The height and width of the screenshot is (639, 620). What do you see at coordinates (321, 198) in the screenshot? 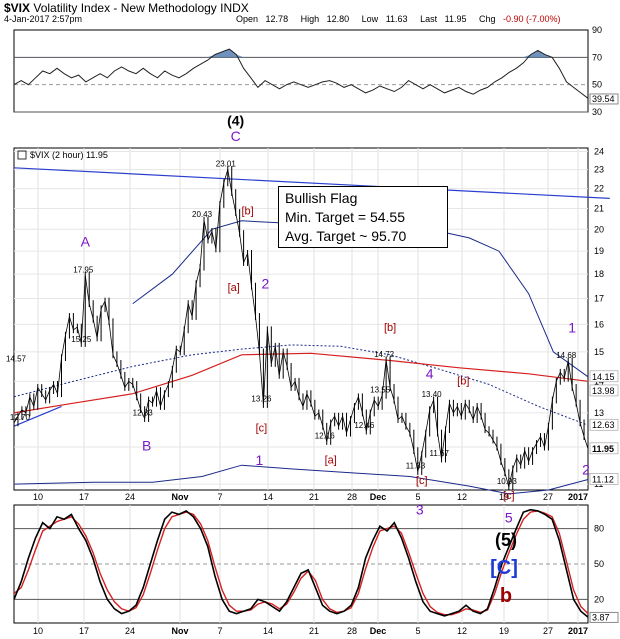
I see `note-line-1: Bullish Flag` at bounding box center [321, 198].